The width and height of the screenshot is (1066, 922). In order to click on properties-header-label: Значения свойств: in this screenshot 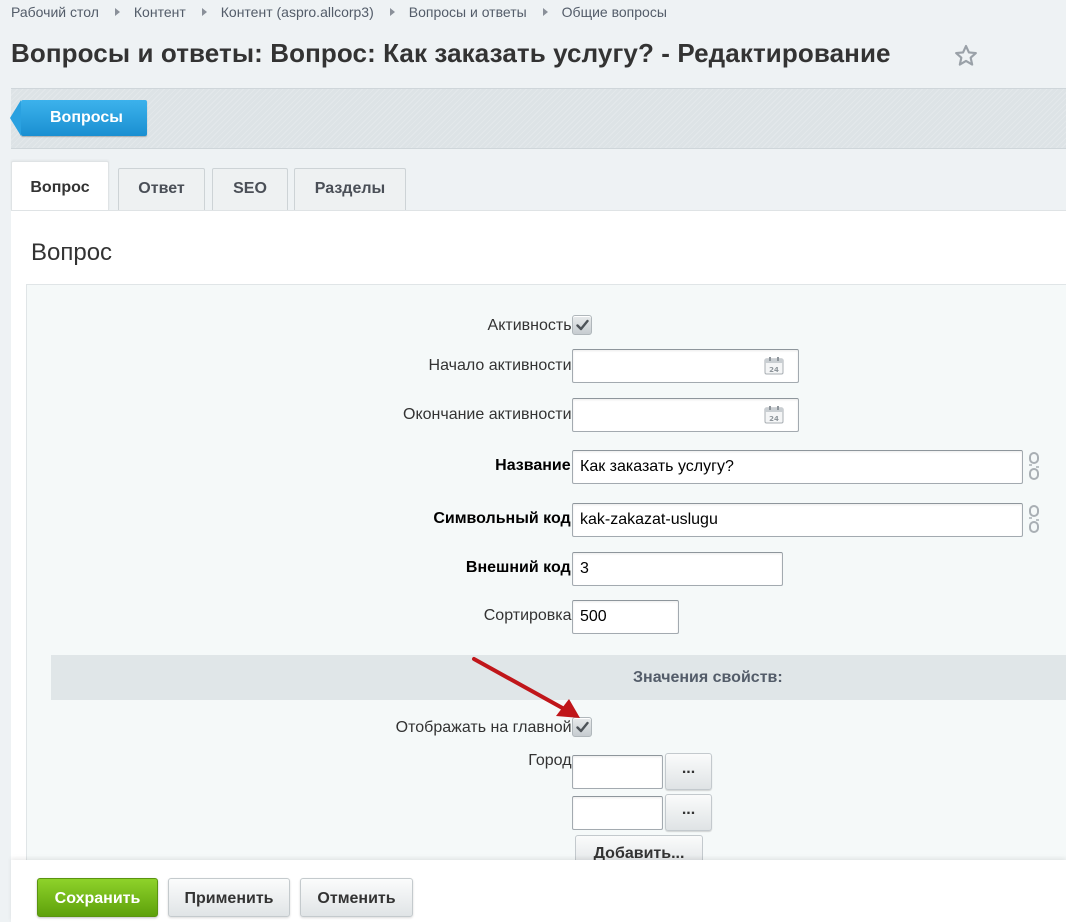, I will do `click(708, 677)`.